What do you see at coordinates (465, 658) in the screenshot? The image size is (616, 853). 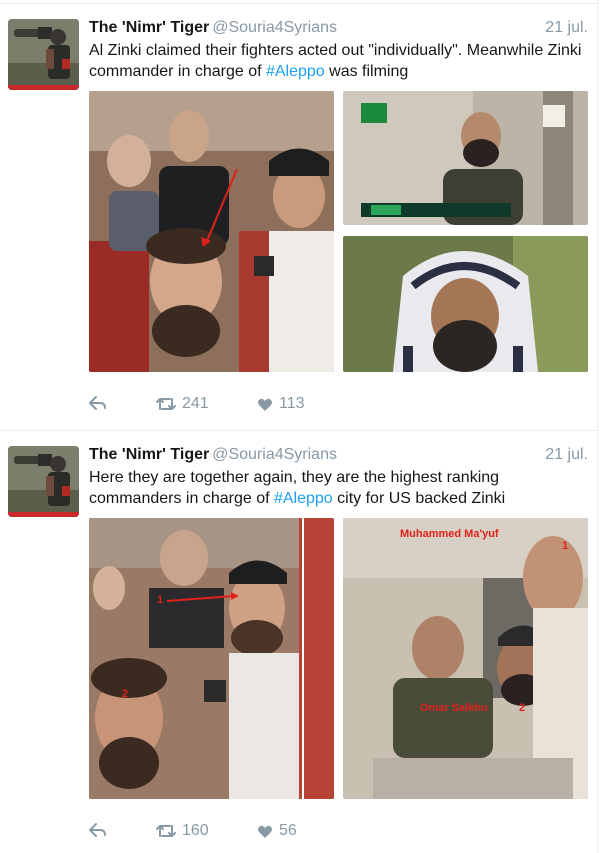 I see `tweet-photo: Muhammed Ma'yuf 1 Omar Salkhu 2` at bounding box center [465, 658].